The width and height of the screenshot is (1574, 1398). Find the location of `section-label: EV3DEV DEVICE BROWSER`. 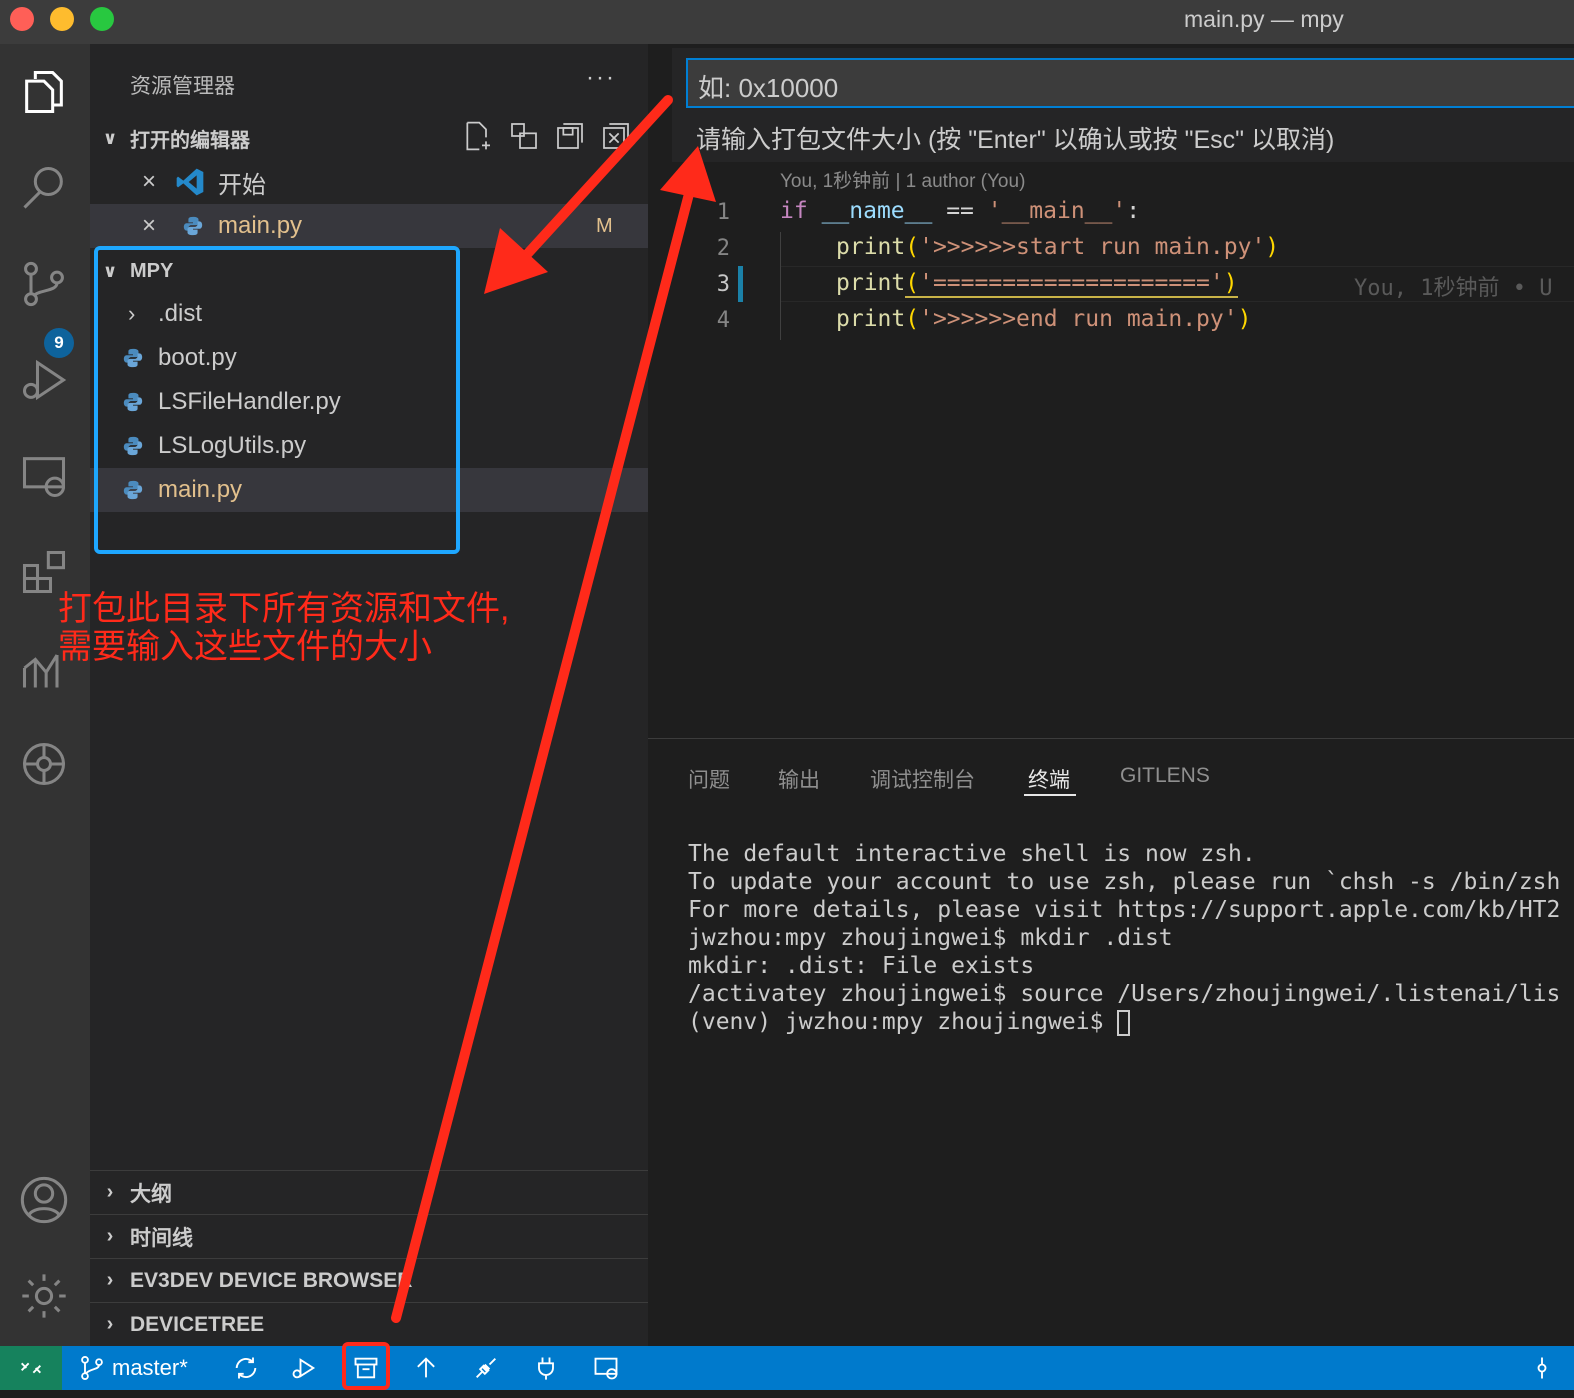

section-label: EV3DEV DEVICE BROWSER is located at coordinates (271, 1280).